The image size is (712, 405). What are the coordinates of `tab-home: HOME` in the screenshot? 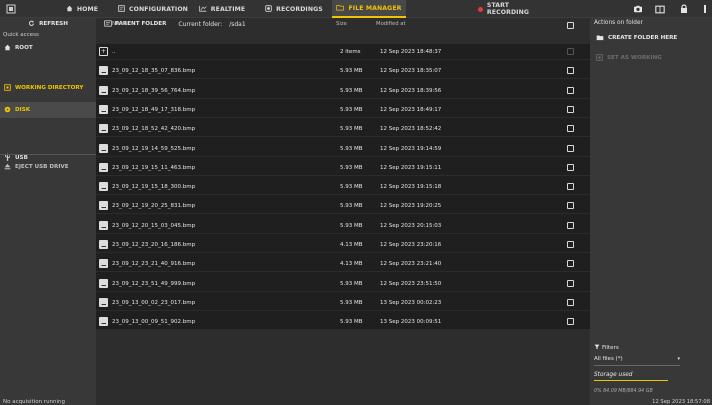 It's located at (82, 9).